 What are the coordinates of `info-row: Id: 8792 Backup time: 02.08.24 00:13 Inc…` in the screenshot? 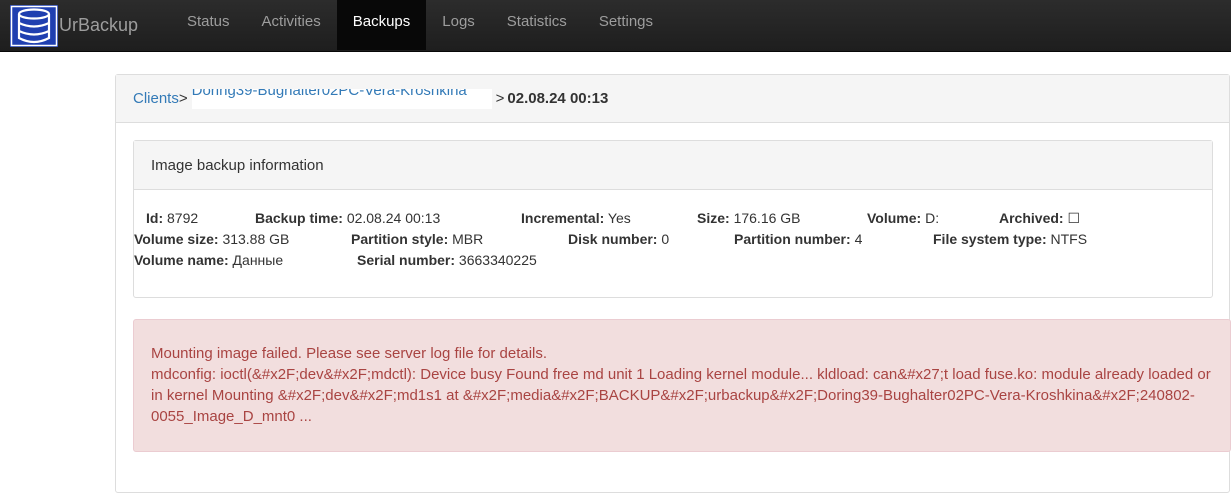 It's located at (673, 218).